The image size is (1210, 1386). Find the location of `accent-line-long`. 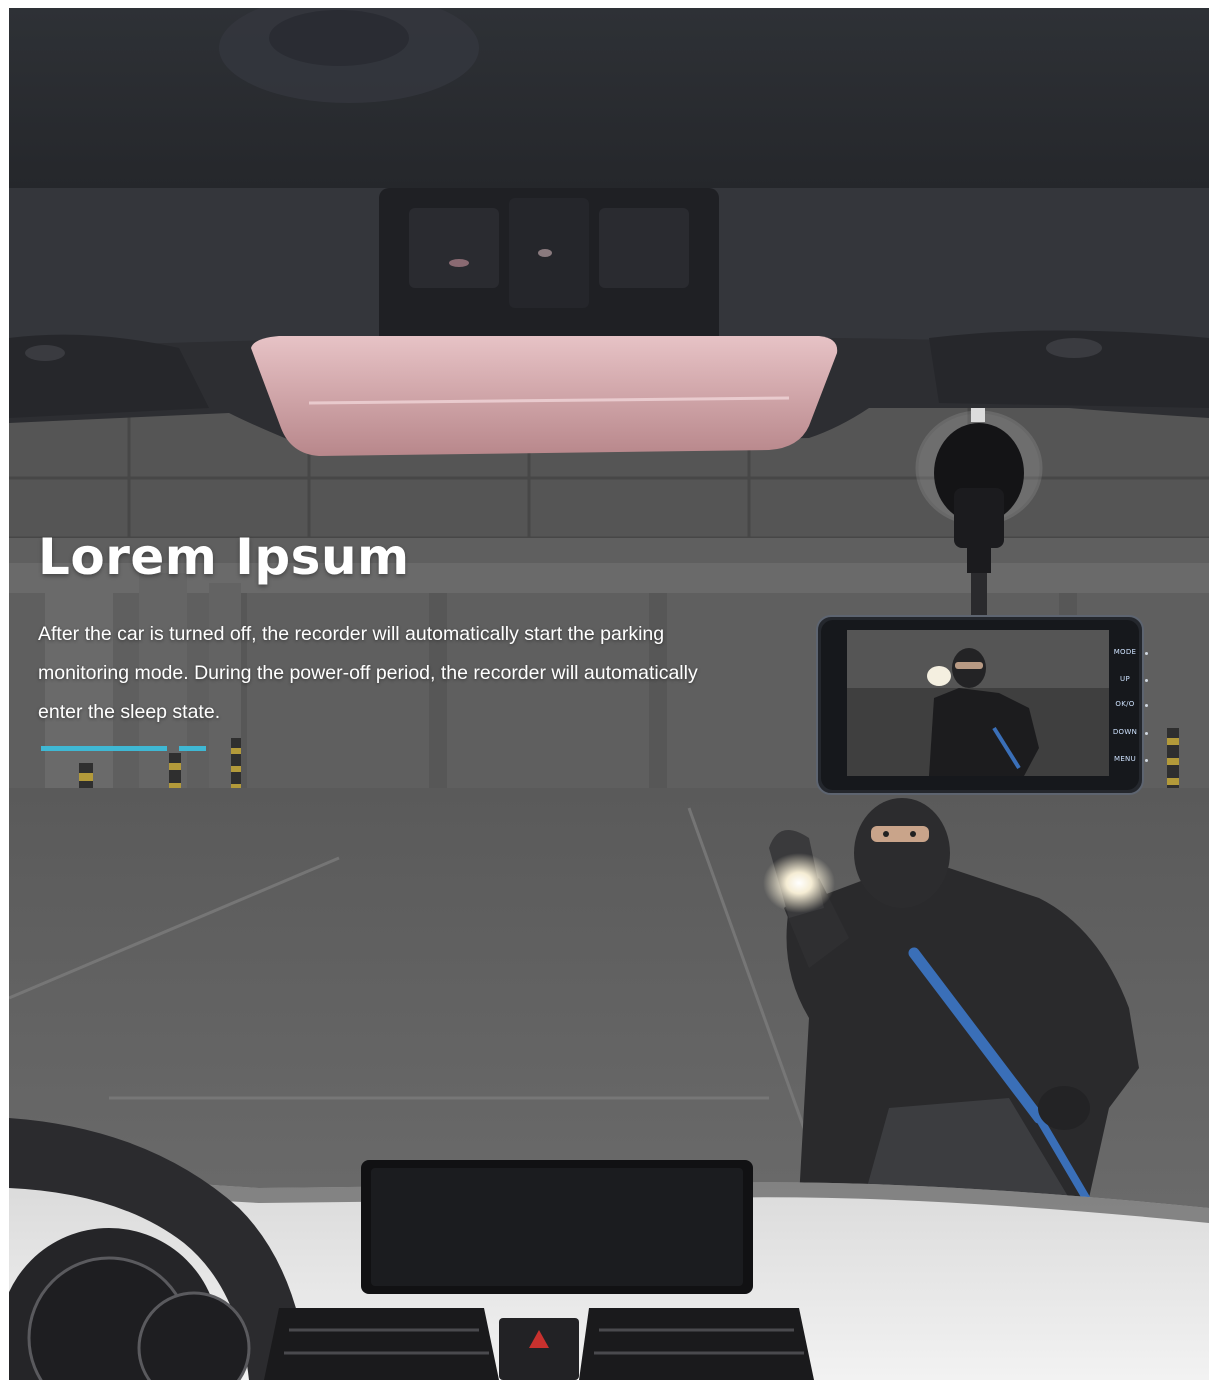

accent-line-long is located at coordinates (104, 748).